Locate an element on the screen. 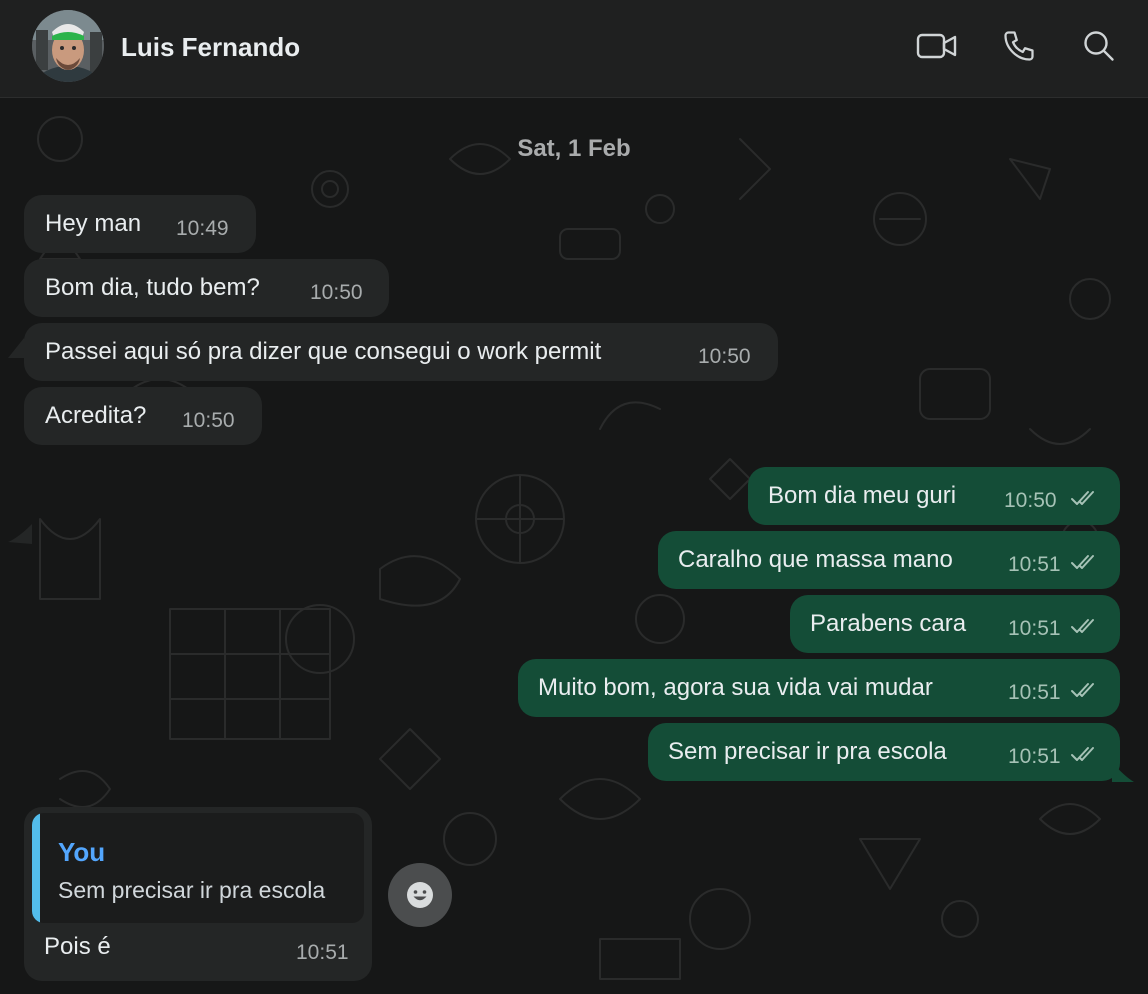  message-text: Pois é is located at coordinates (77, 946).